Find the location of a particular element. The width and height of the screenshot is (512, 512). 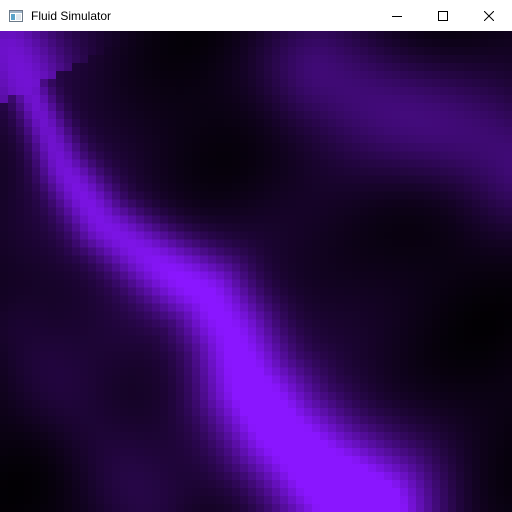

close-button is located at coordinates (489, 15).